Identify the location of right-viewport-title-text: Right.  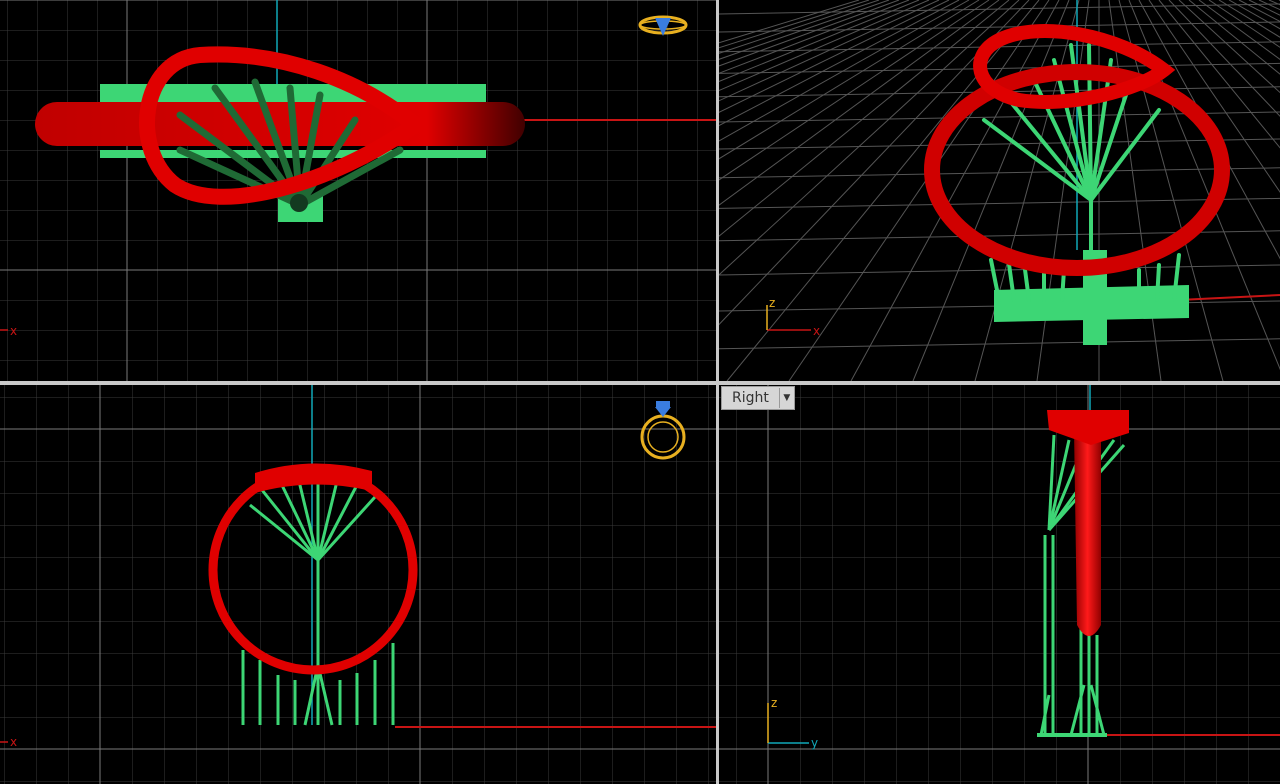
(750, 398).